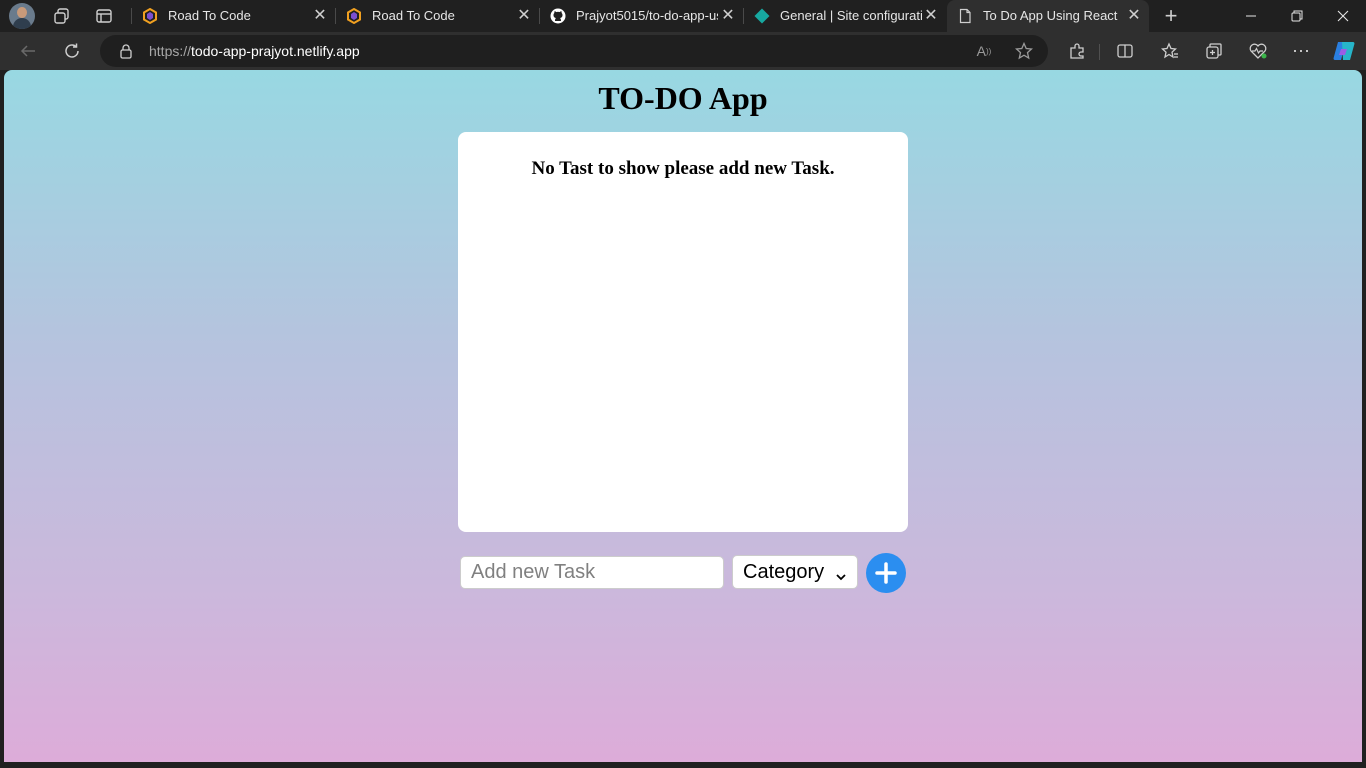  I want to click on workspaces-icon, so click(62, 16).